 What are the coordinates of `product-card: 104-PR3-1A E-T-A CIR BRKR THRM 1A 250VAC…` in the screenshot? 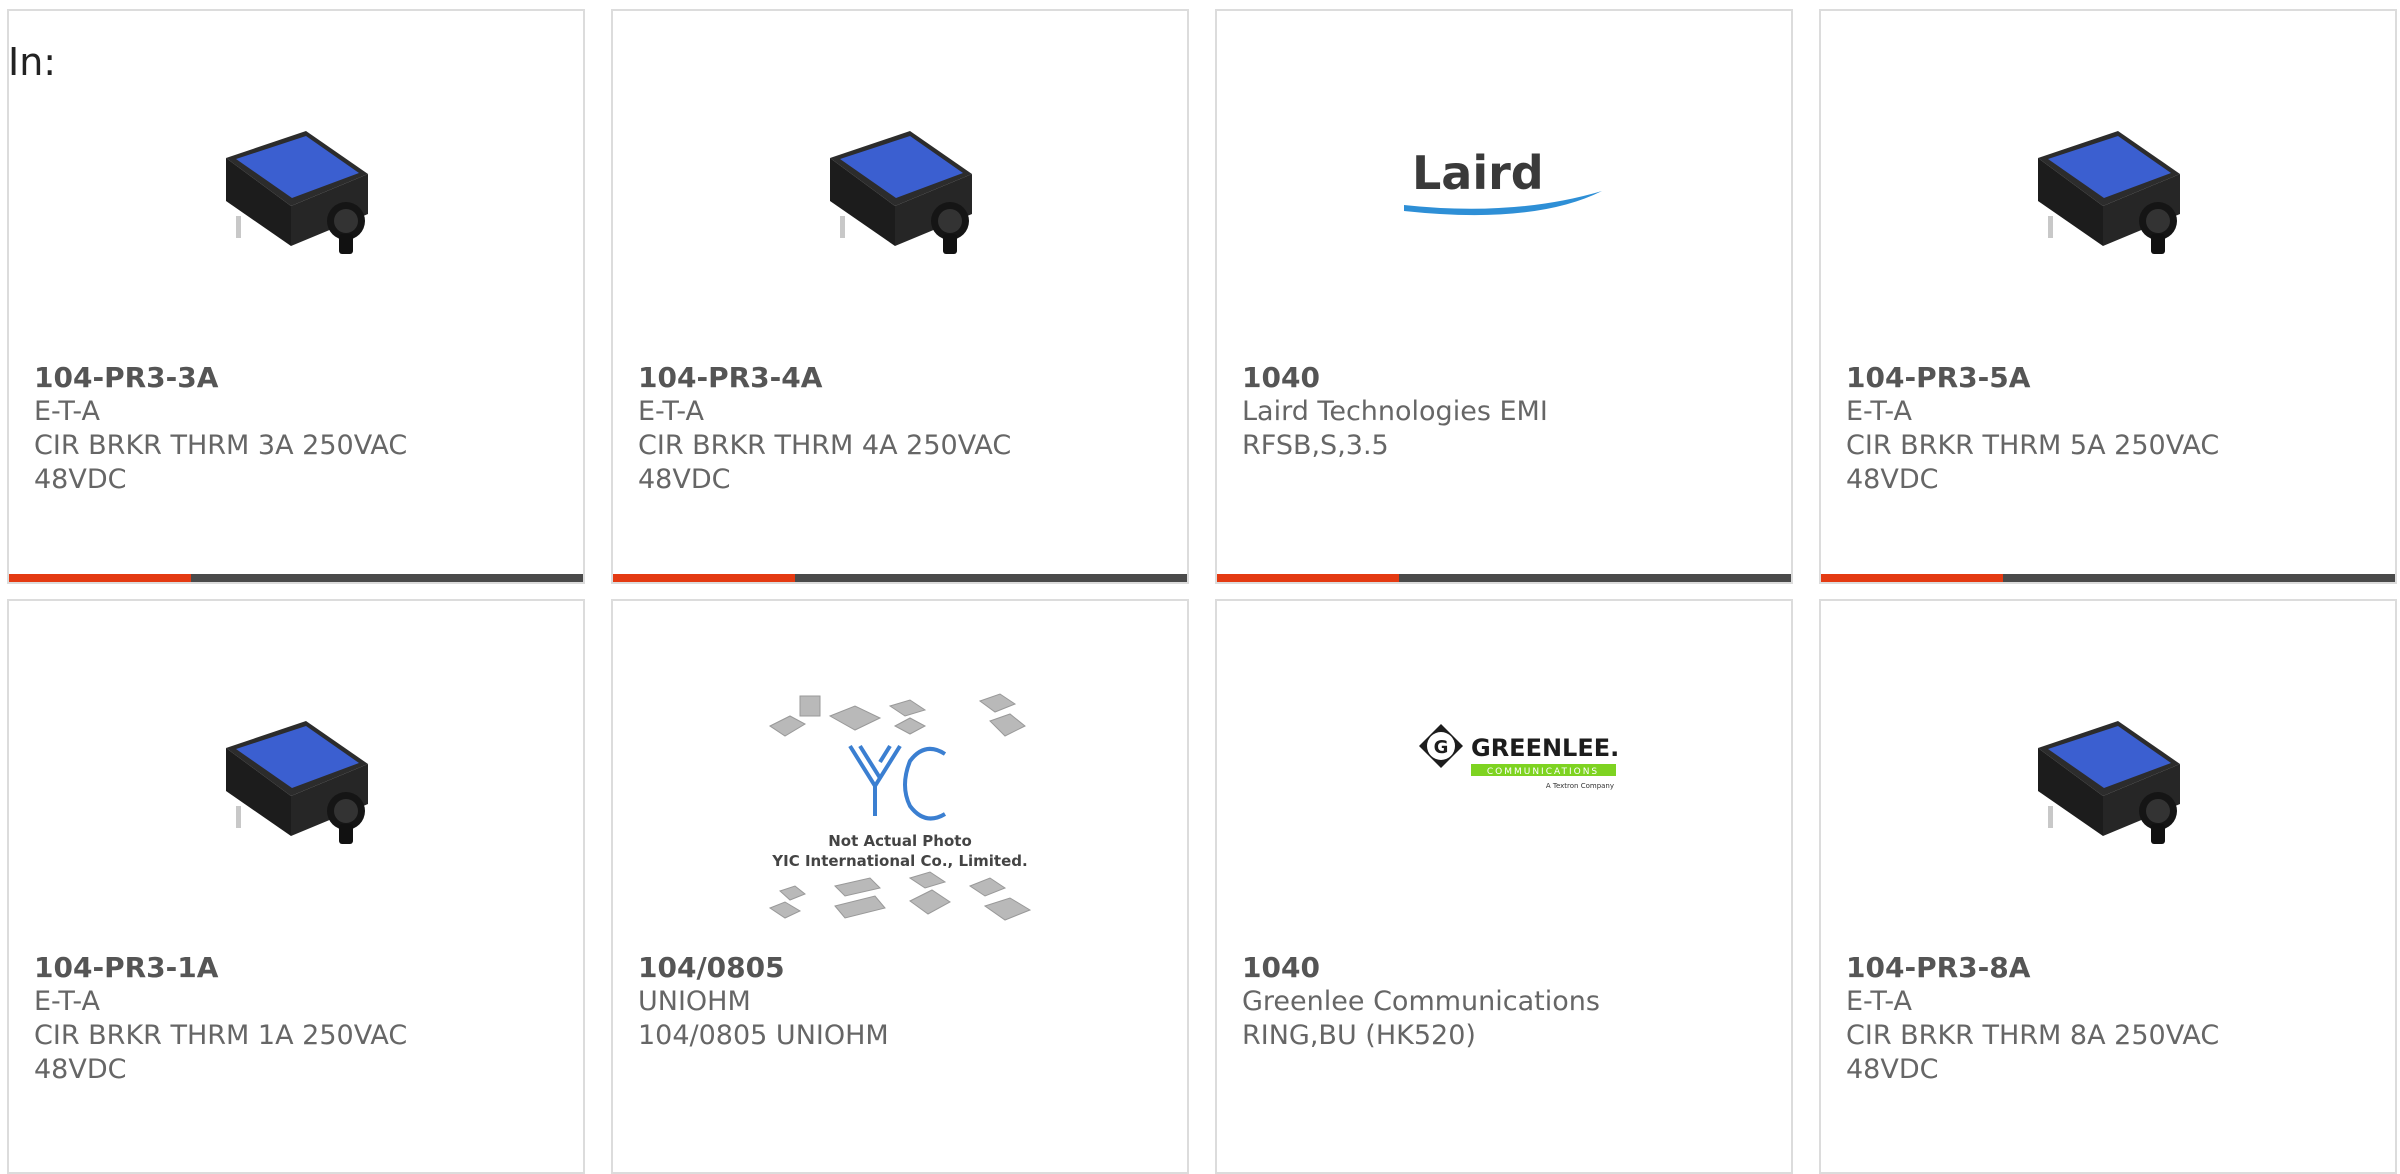 It's located at (296, 886).